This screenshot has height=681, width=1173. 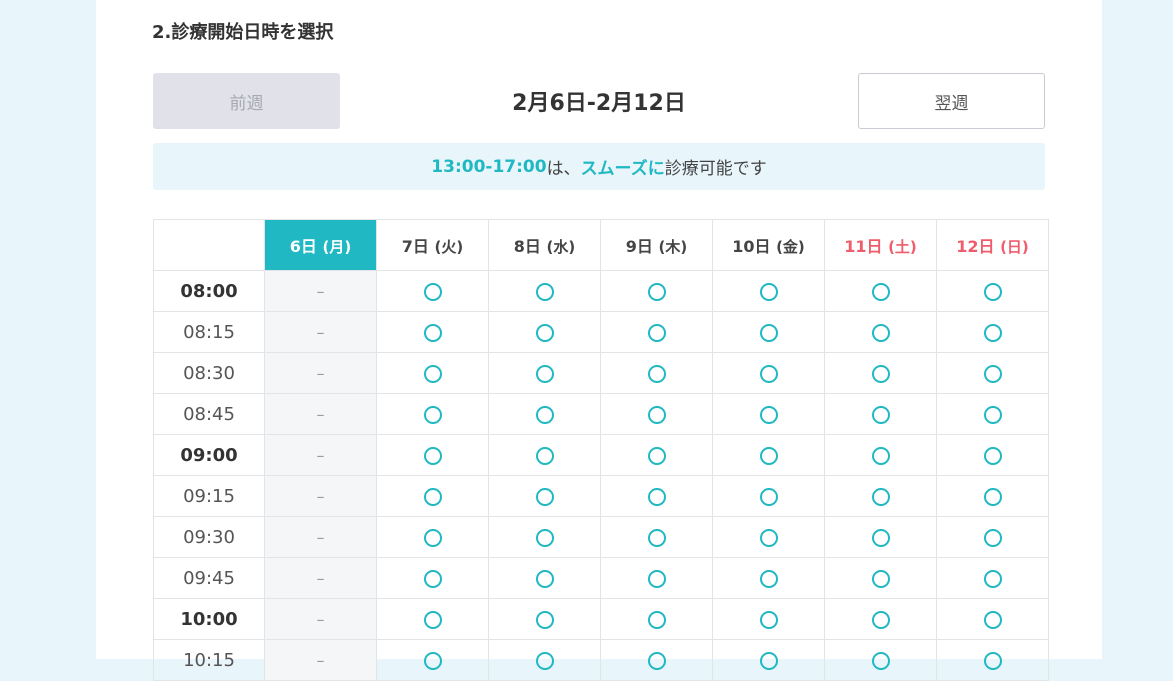 I want to click on previous-week-button: 前週, so click(x=246, y=101).